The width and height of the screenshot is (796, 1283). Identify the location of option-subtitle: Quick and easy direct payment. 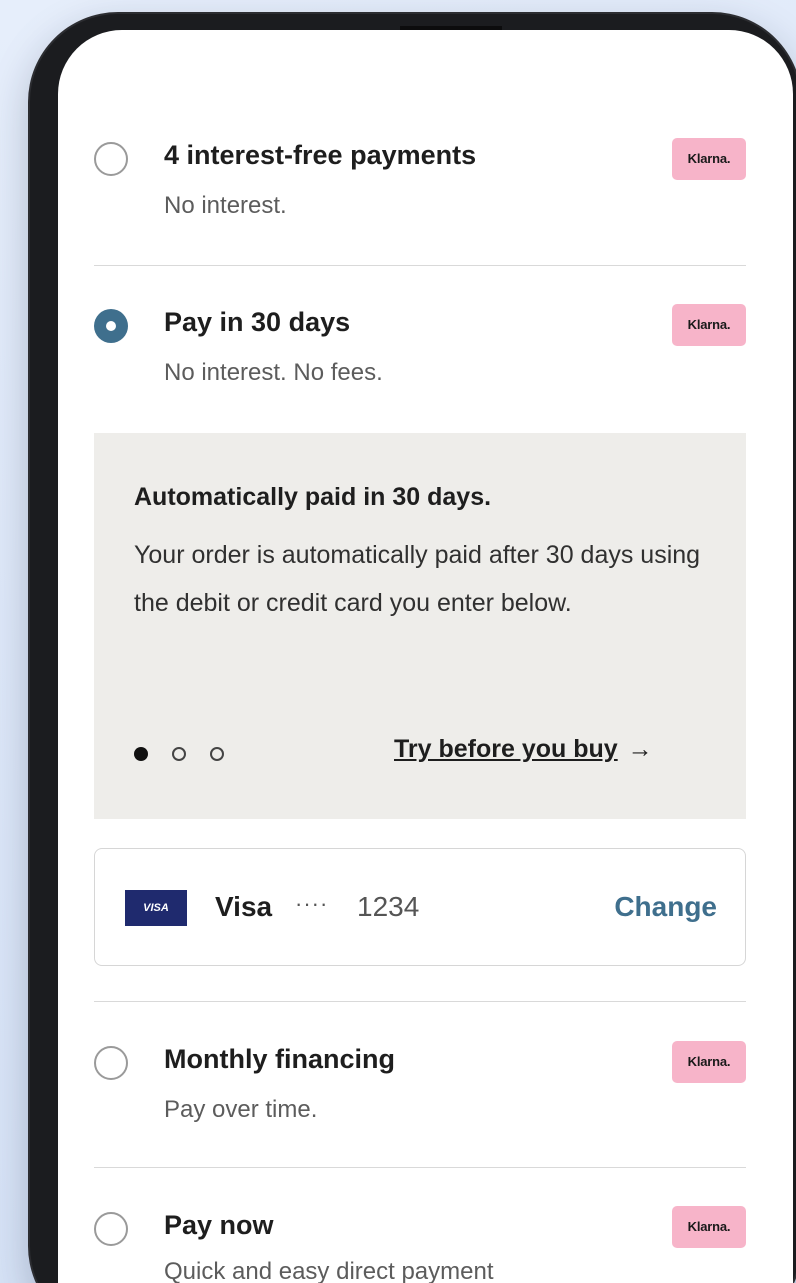
(329, 1270).